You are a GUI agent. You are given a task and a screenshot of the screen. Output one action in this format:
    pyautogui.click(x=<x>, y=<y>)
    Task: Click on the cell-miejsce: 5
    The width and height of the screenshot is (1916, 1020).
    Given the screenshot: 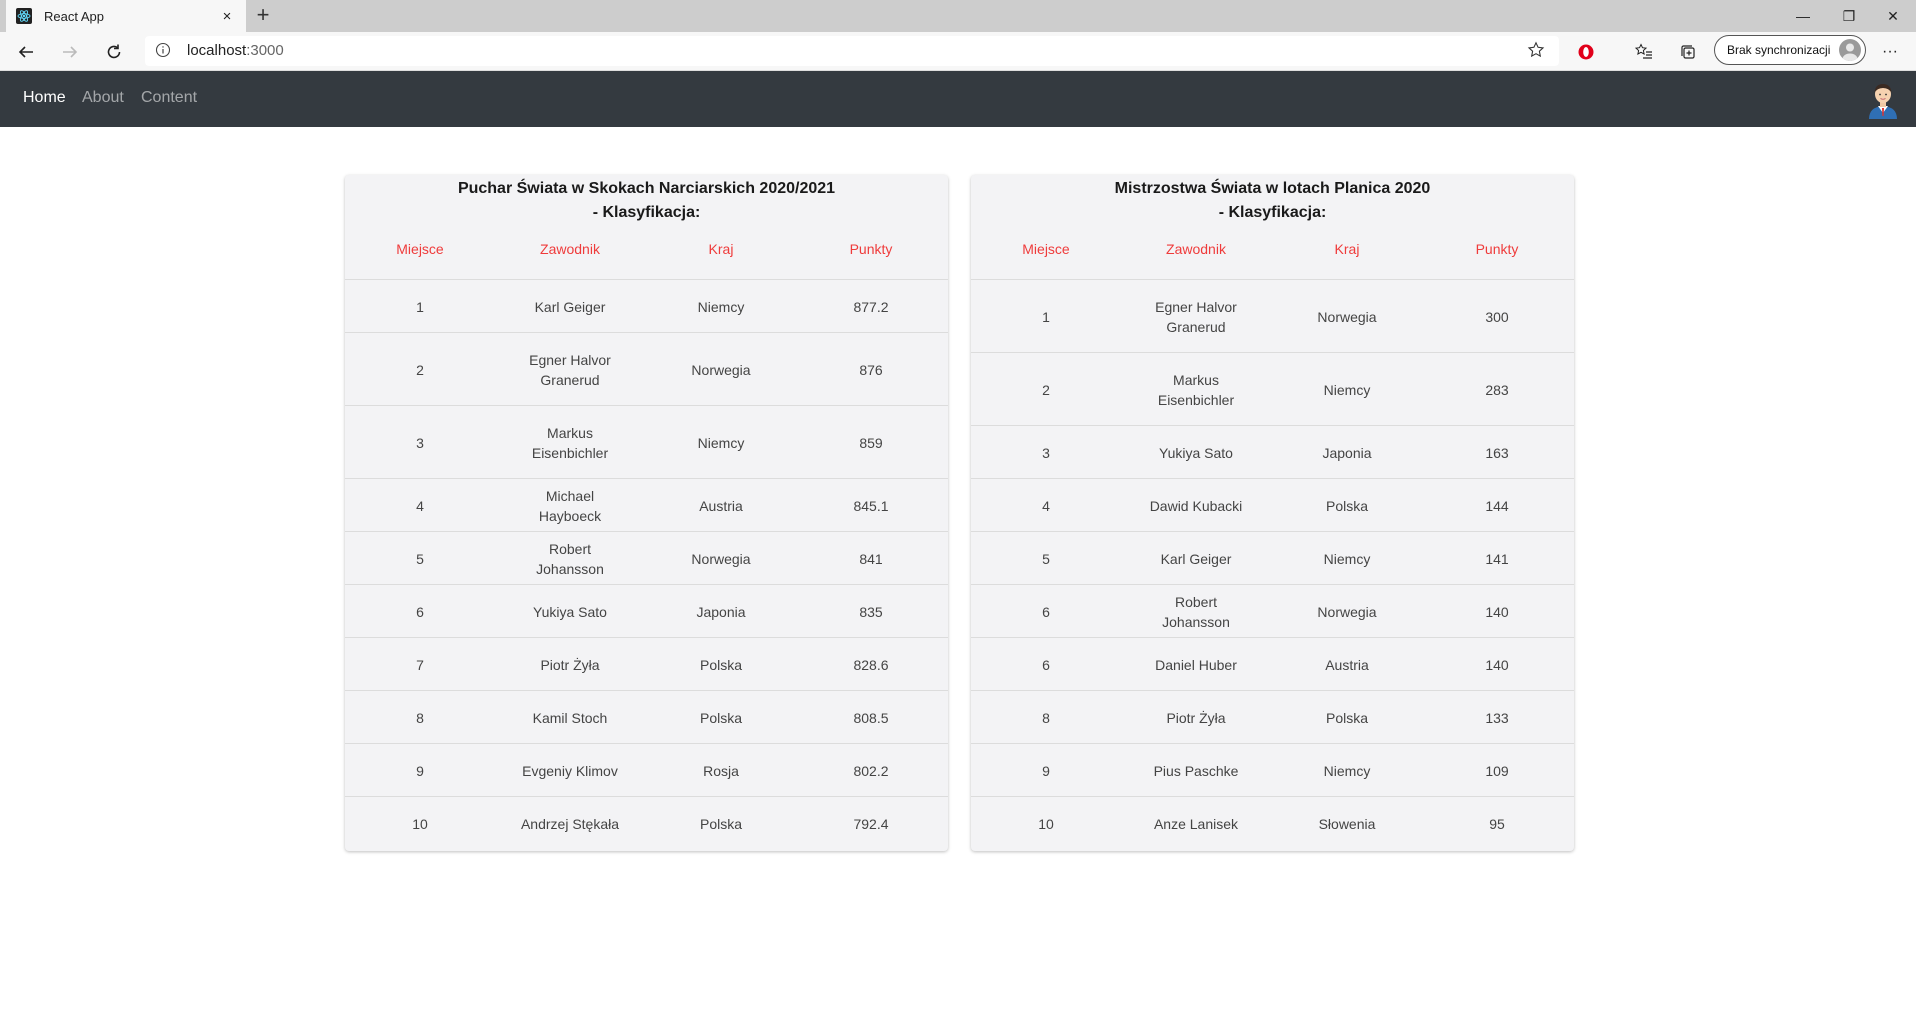 What is the action you would take?
    pyautogui.click(x=420, y=558)
    